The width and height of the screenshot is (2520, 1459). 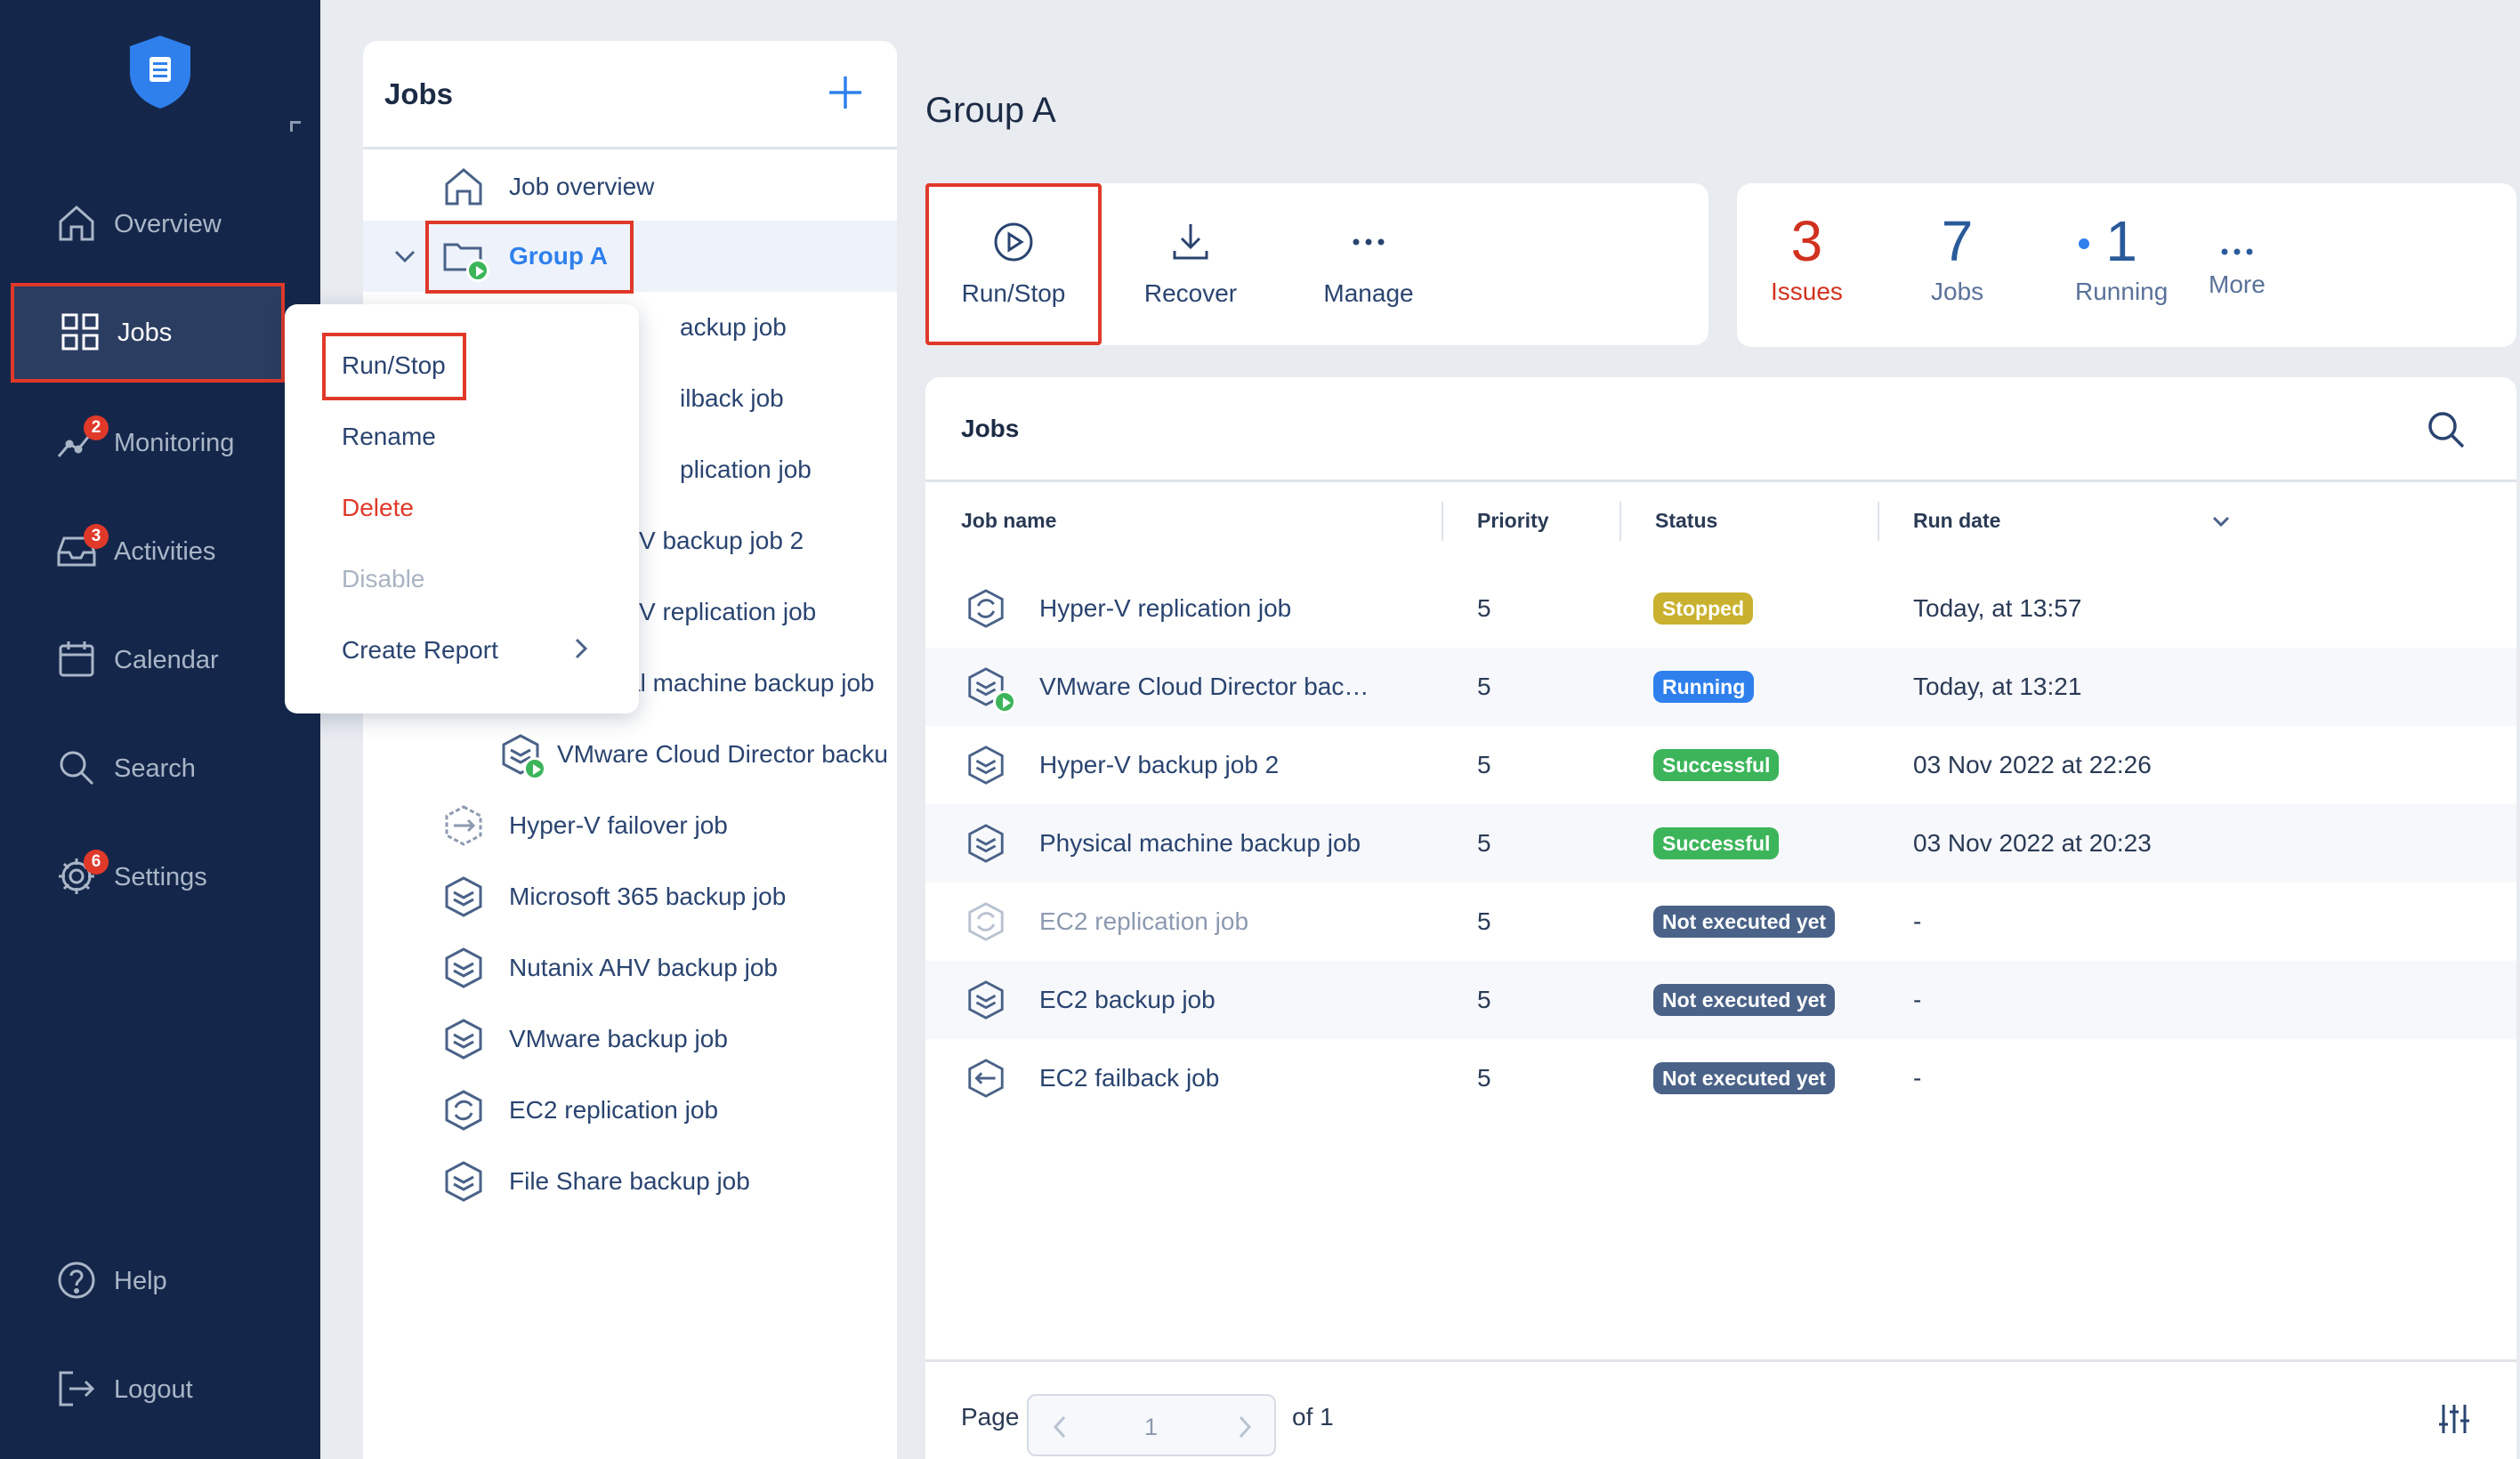 I want to click on menu-item-disable: Disable, so click(x=383, y=578).